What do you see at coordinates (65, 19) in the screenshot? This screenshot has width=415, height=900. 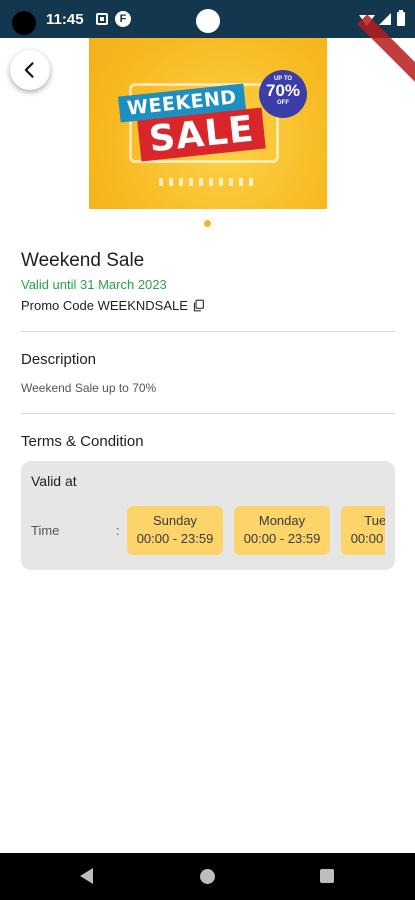 I see `status-time: 11:45` at bounding box center [65, 19].